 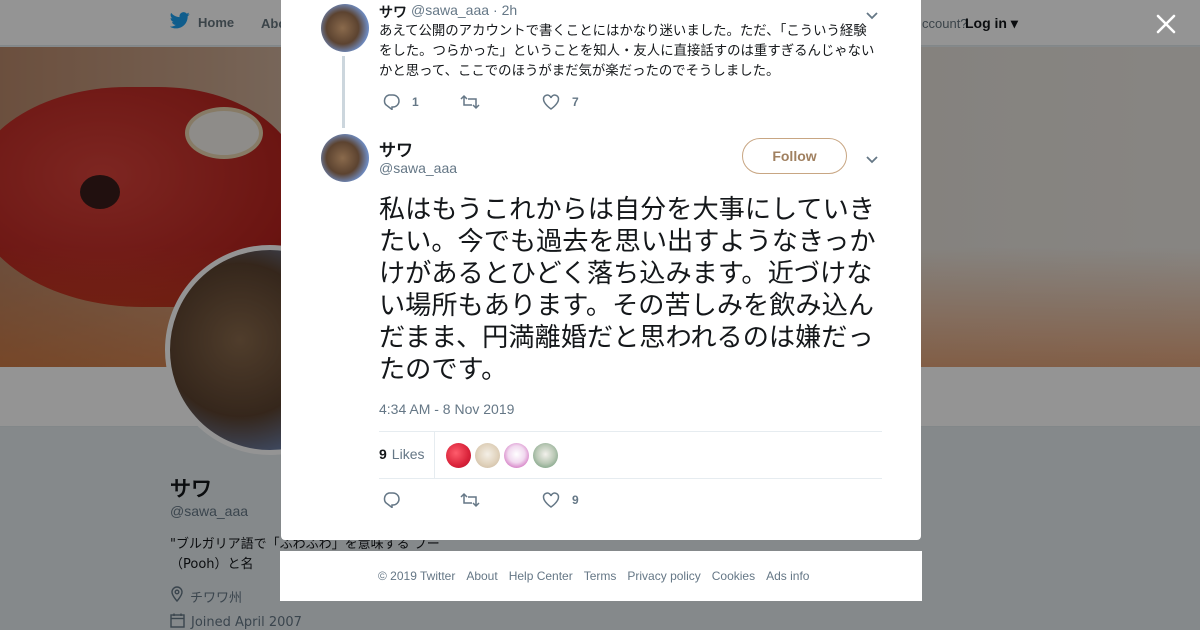 What do you see at coordinates (421, 499) in the screenshot?
I see `reply-button` at bounding box center [421, 499].